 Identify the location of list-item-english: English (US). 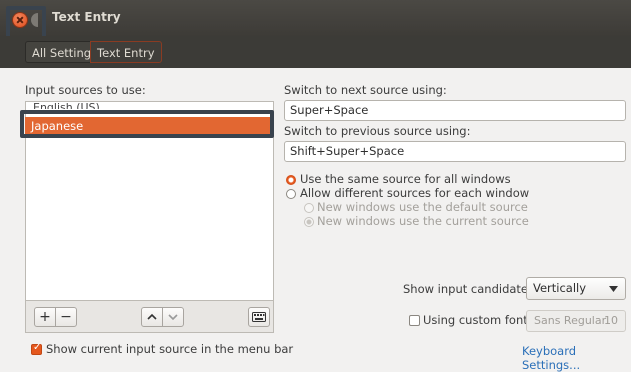
(66, 105).